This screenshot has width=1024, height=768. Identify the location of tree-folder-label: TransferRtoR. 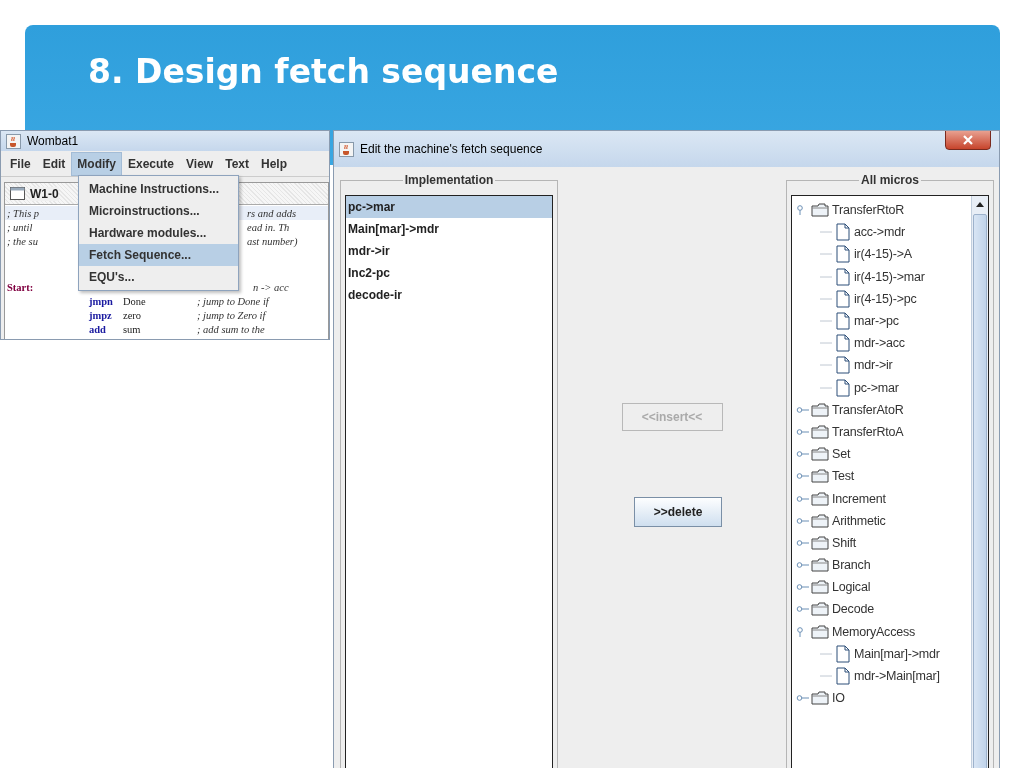
(868, 210).